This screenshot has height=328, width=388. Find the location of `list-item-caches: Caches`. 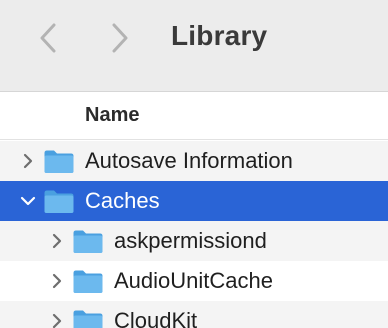

list-item-caches: Caches is located at coordinates (194, 201).